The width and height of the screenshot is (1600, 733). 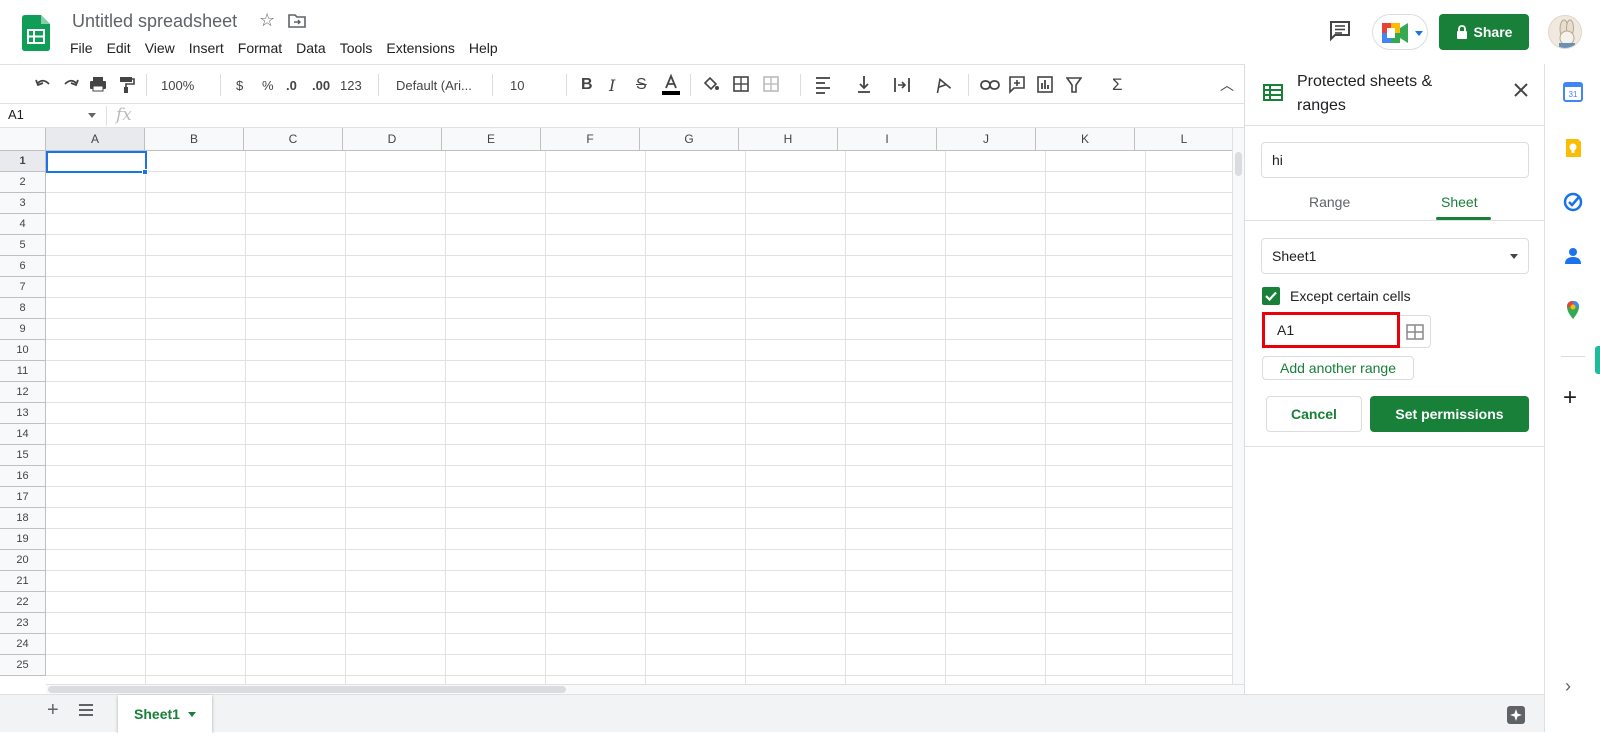 What do you see at coordinates (1400, 32) in the screenshot?
I see `meet-button` at bounding box center [1400, 32].